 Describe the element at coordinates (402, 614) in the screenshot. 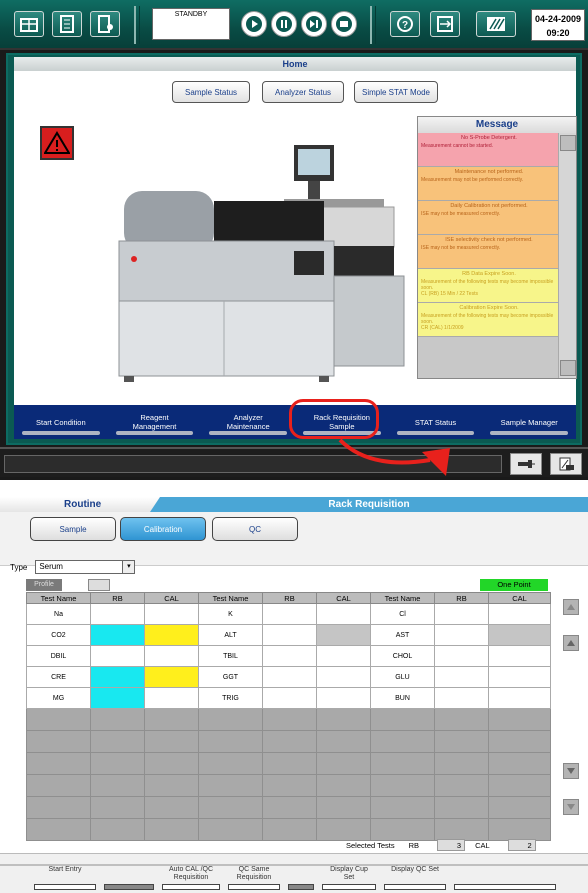

I see `test-name-cell: Cl` at that location.